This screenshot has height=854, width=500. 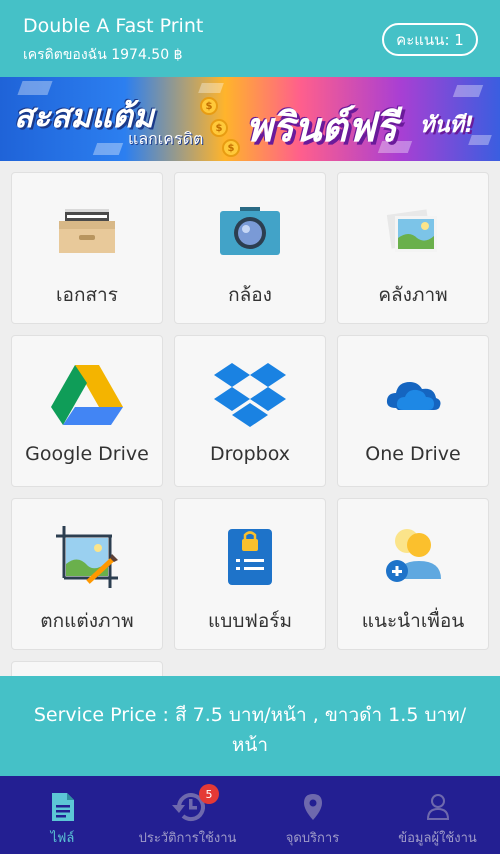 I want to click on photo-edit-icon, so click(x=87, y=557).